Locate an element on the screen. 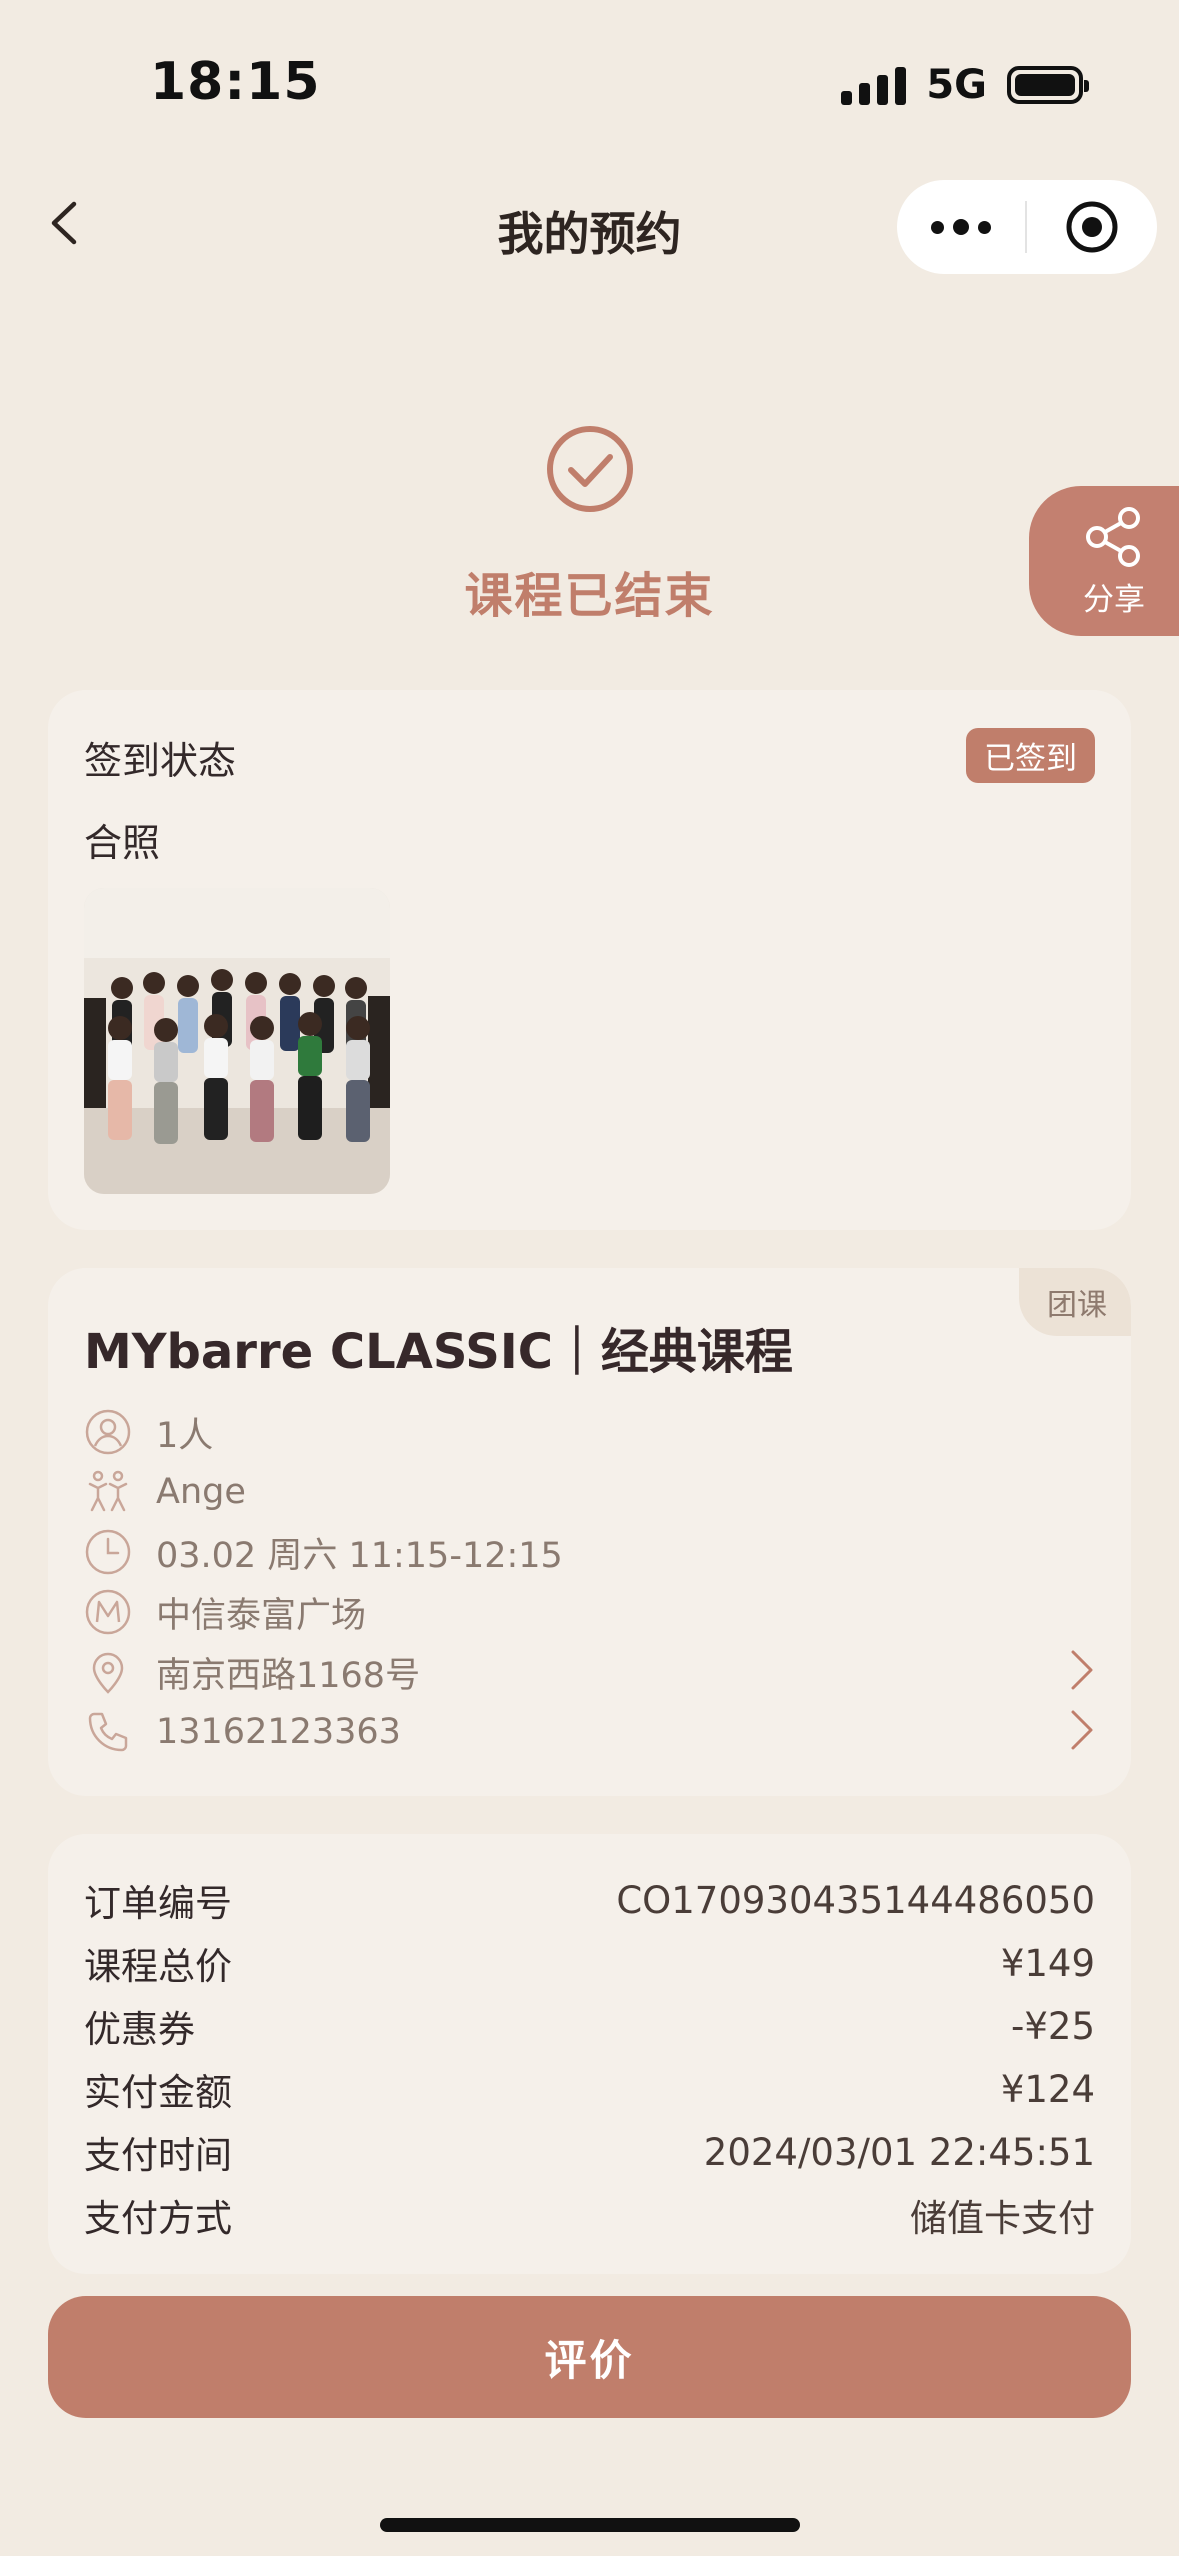 Image resolution: width=1179 pixels, height=2556 pixels. share-label: 分享 is located at coordinates (1114, 600).